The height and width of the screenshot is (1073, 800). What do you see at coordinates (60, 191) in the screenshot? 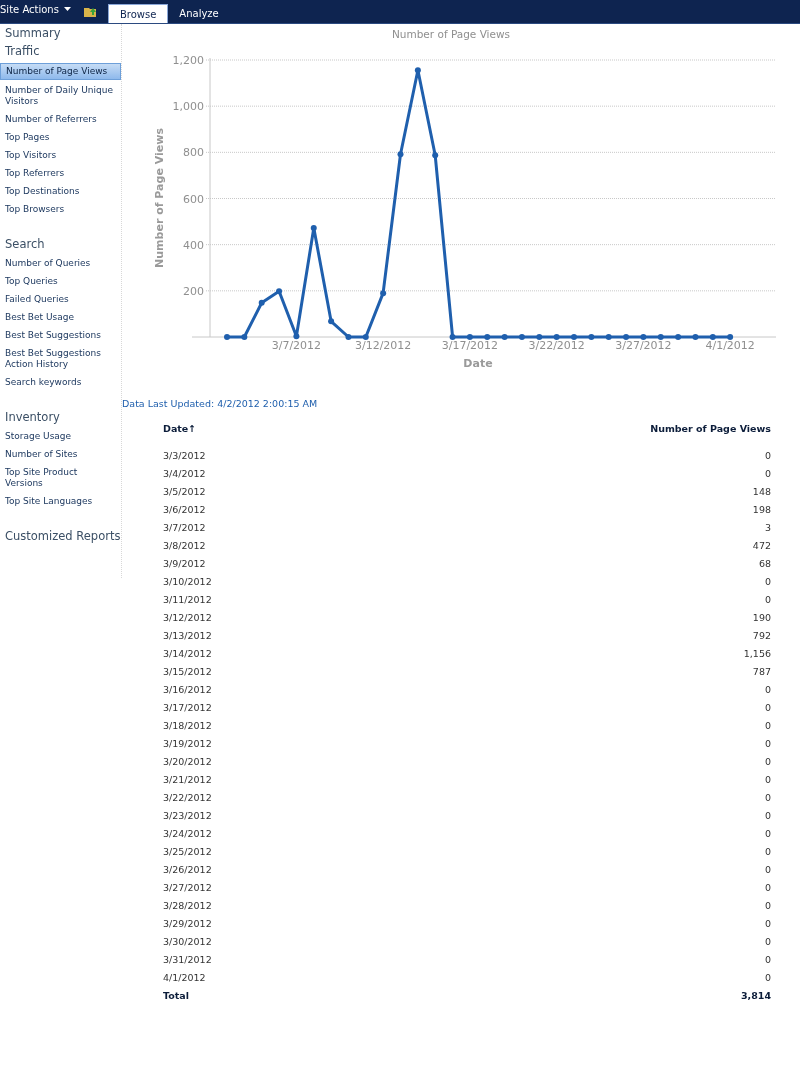
I see `nav-item: Top Destinations` at bounding box center [60, 191].